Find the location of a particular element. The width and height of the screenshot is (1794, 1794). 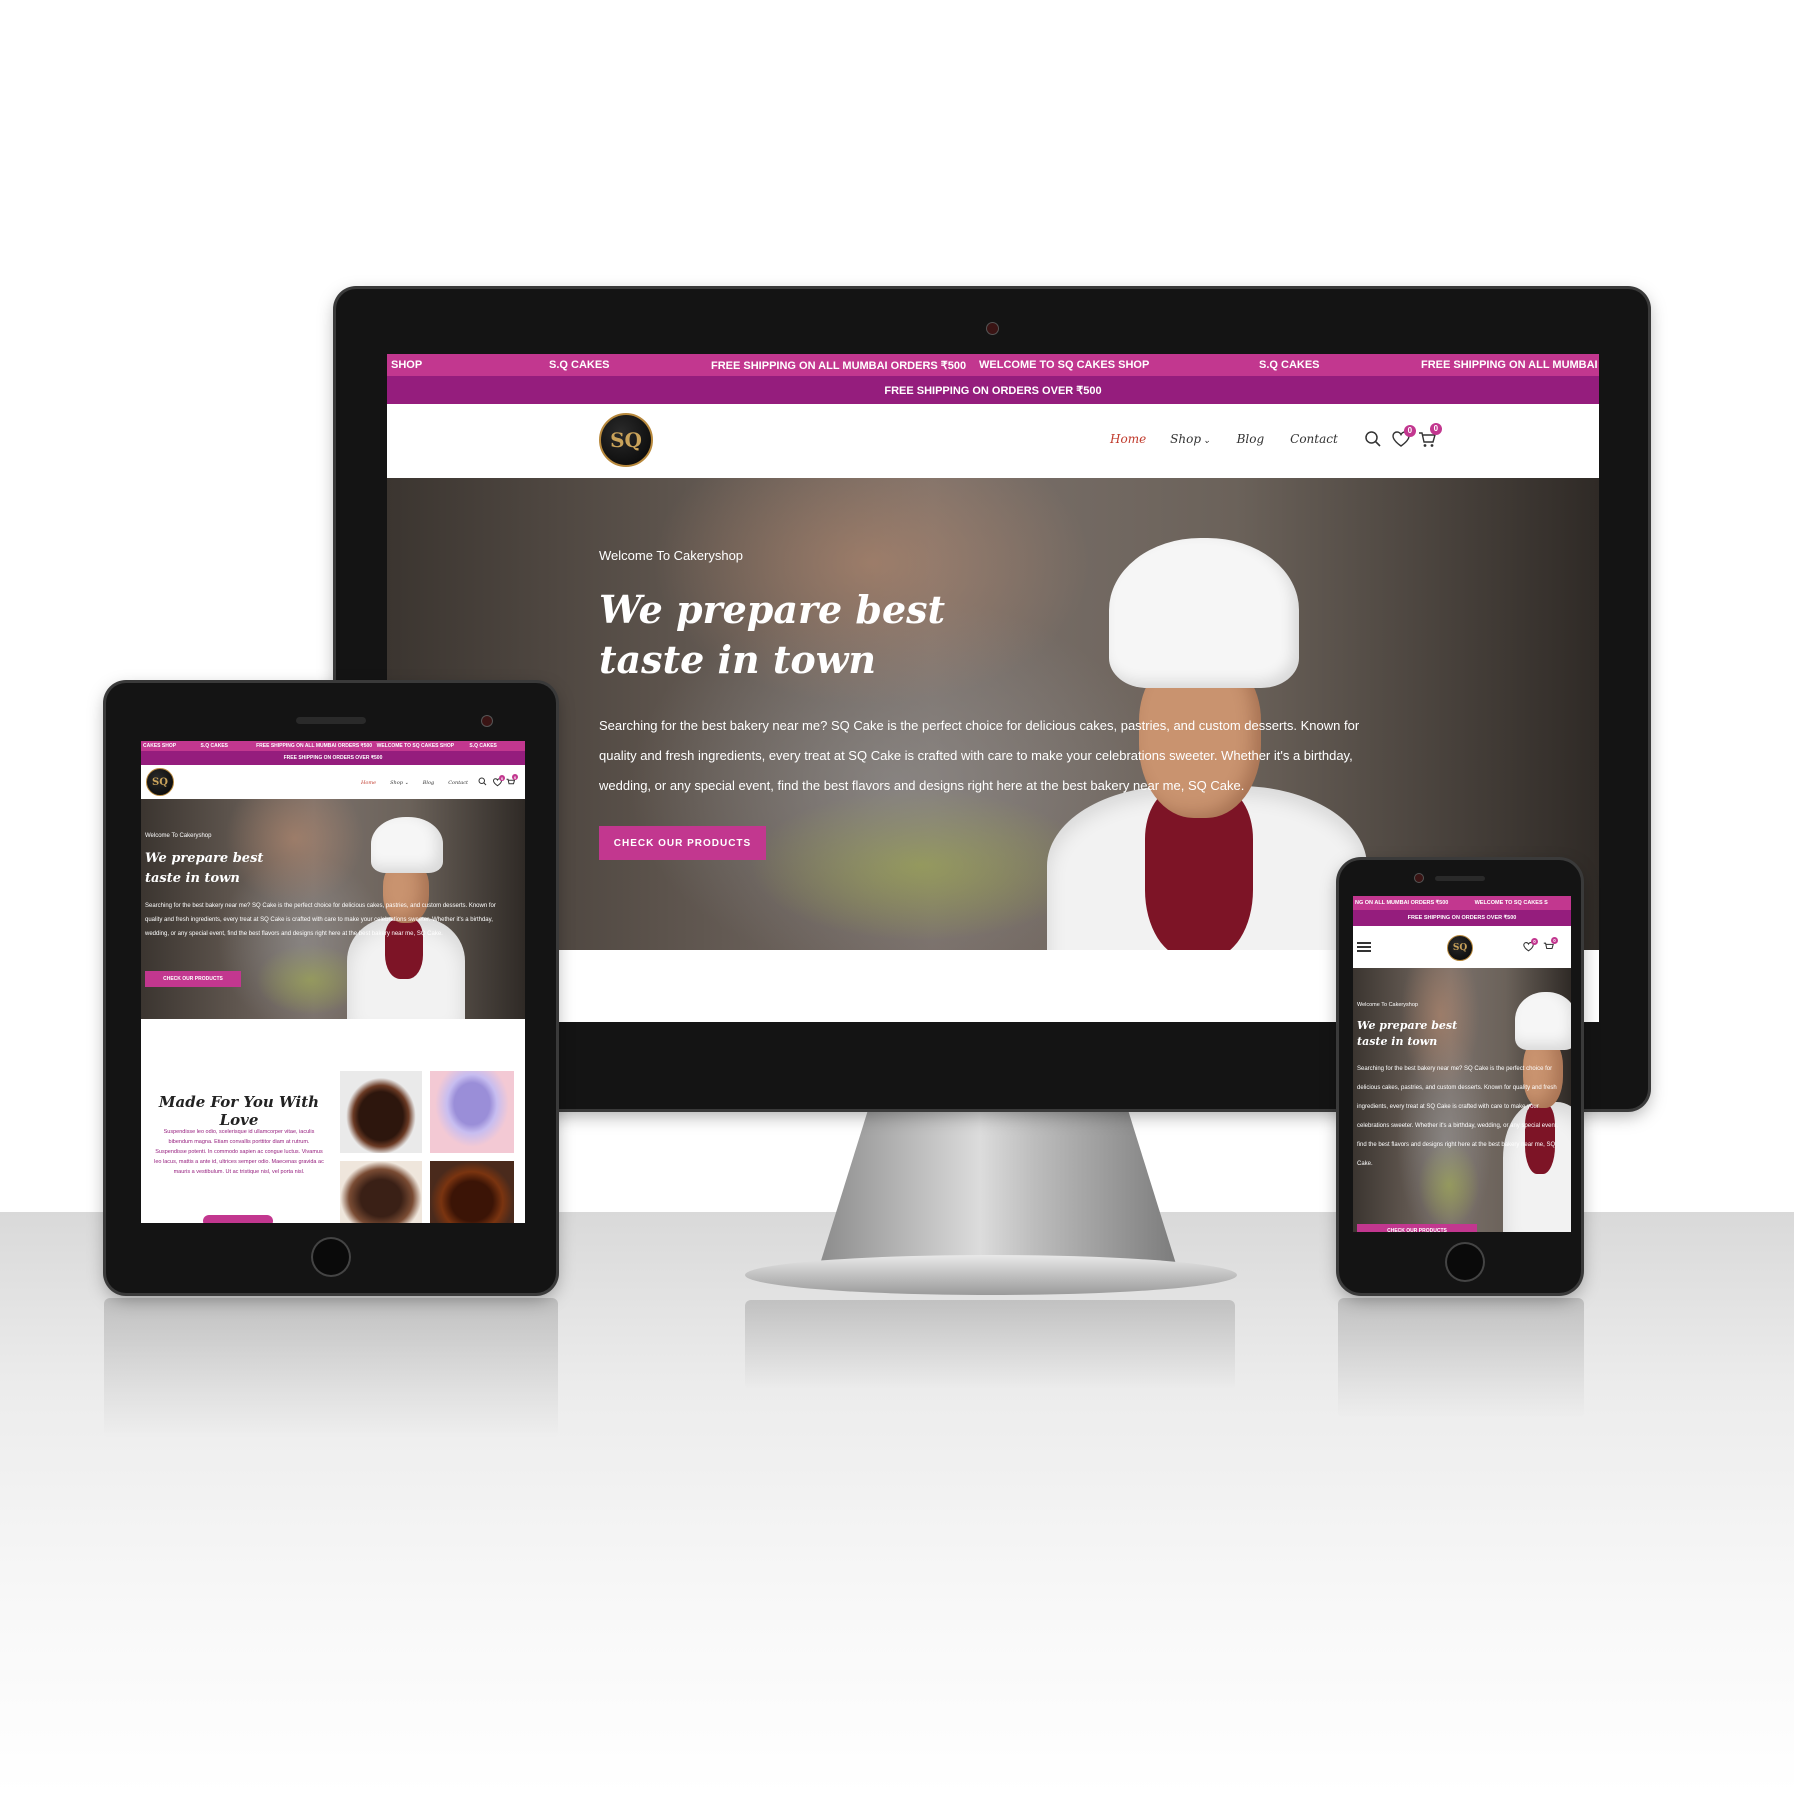

site-header: SQ 0 0 is located at coordinates (1462, 947).